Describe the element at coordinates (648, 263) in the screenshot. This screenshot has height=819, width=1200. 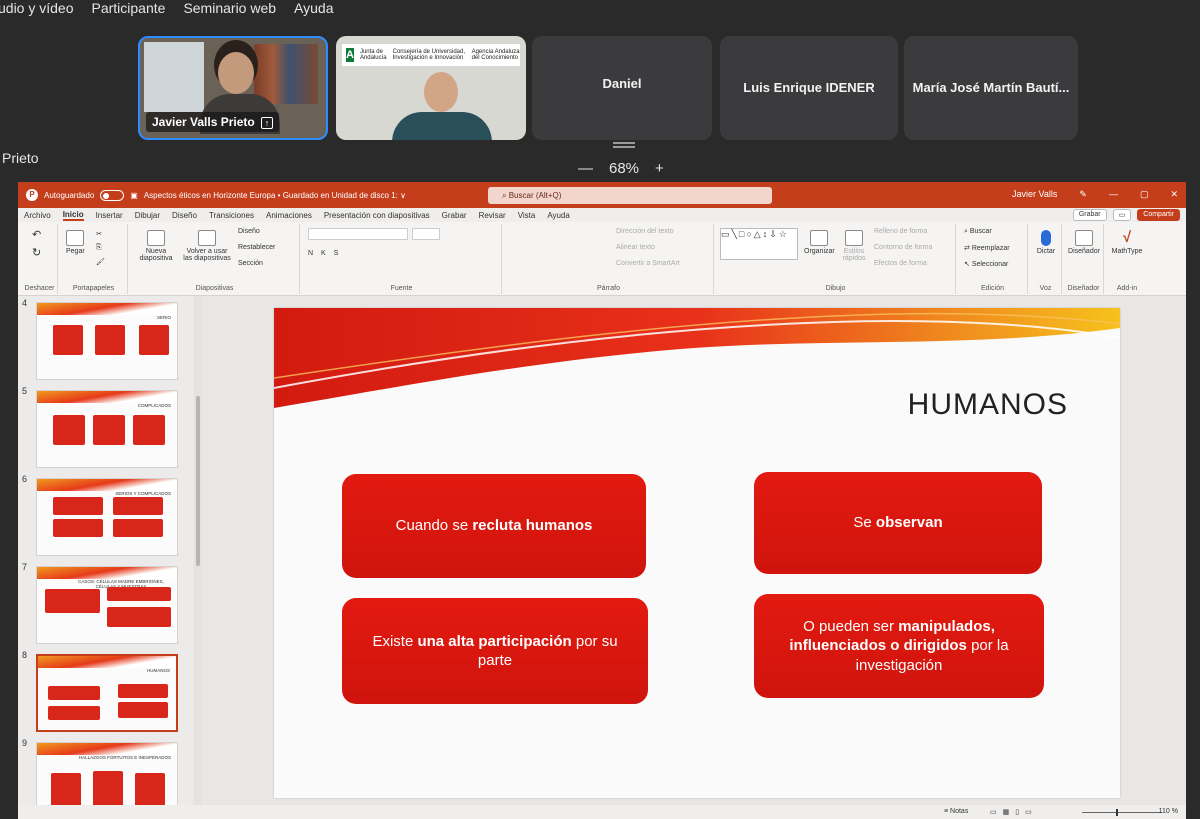
I see `smartart-button: Convertir a SmartArt` at that location.